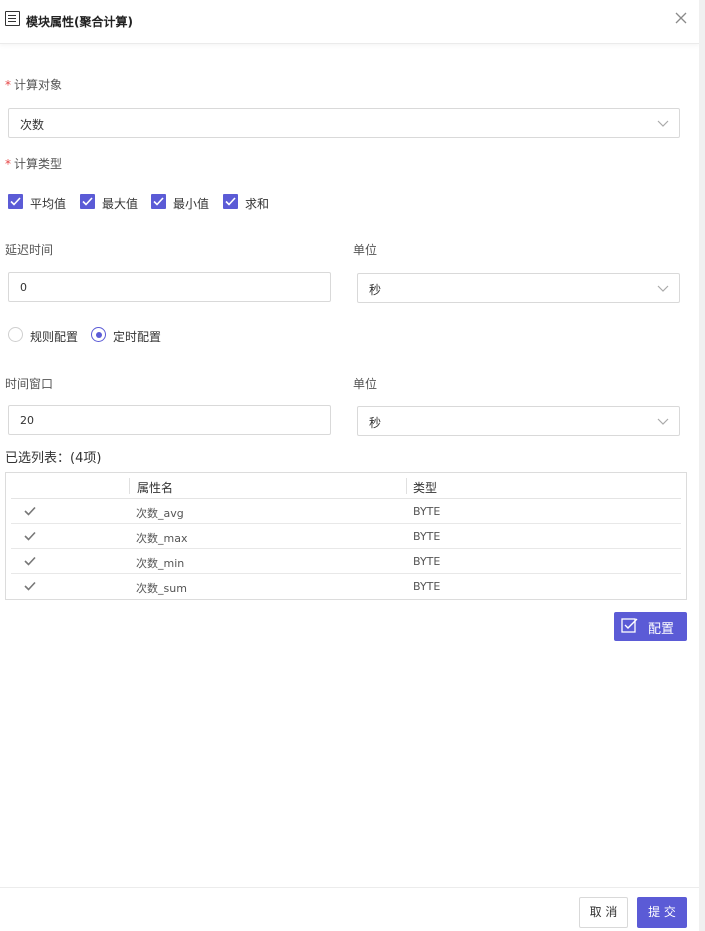 This screenshot has width=705, height=931. I want to click on checkbox-label: 平均值, so click(48, 204).